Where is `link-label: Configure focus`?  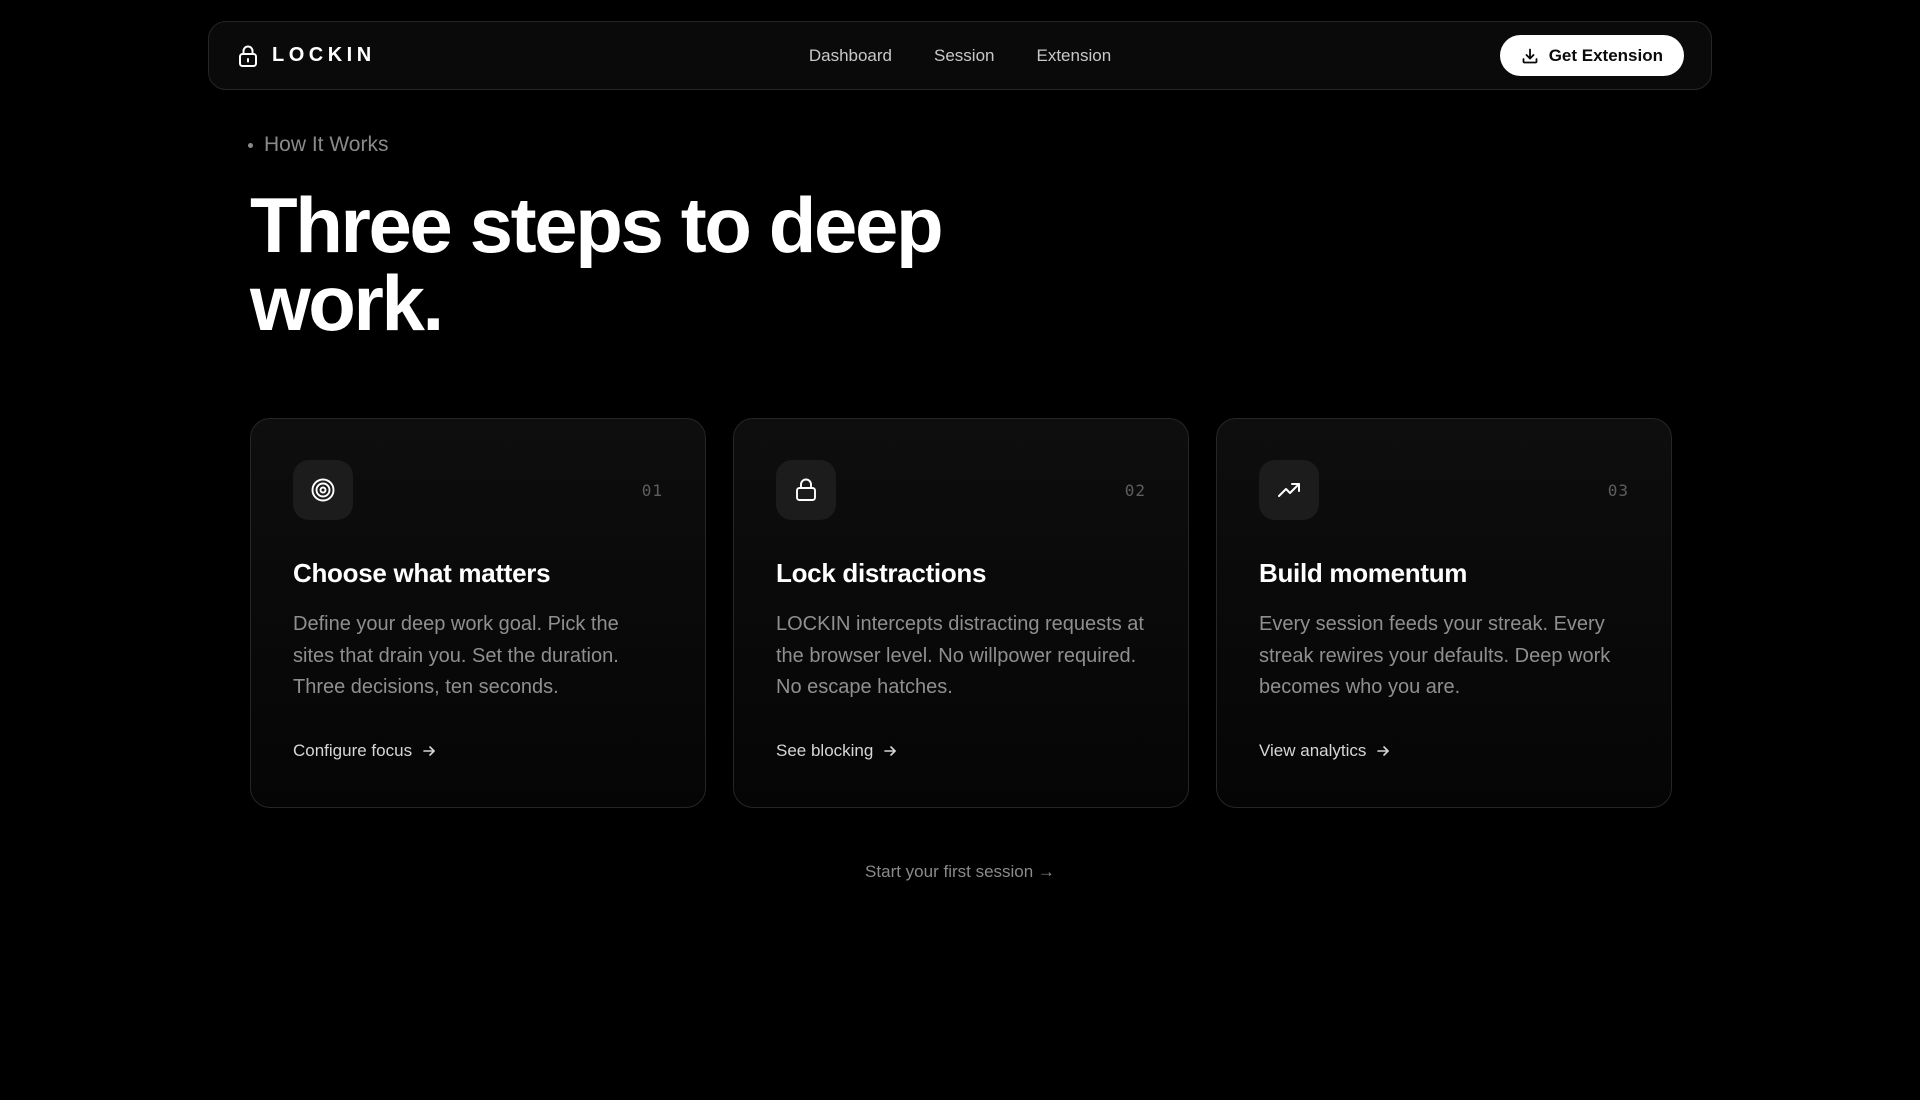 link-label: Configure focus is located at coordinates (353, 750).